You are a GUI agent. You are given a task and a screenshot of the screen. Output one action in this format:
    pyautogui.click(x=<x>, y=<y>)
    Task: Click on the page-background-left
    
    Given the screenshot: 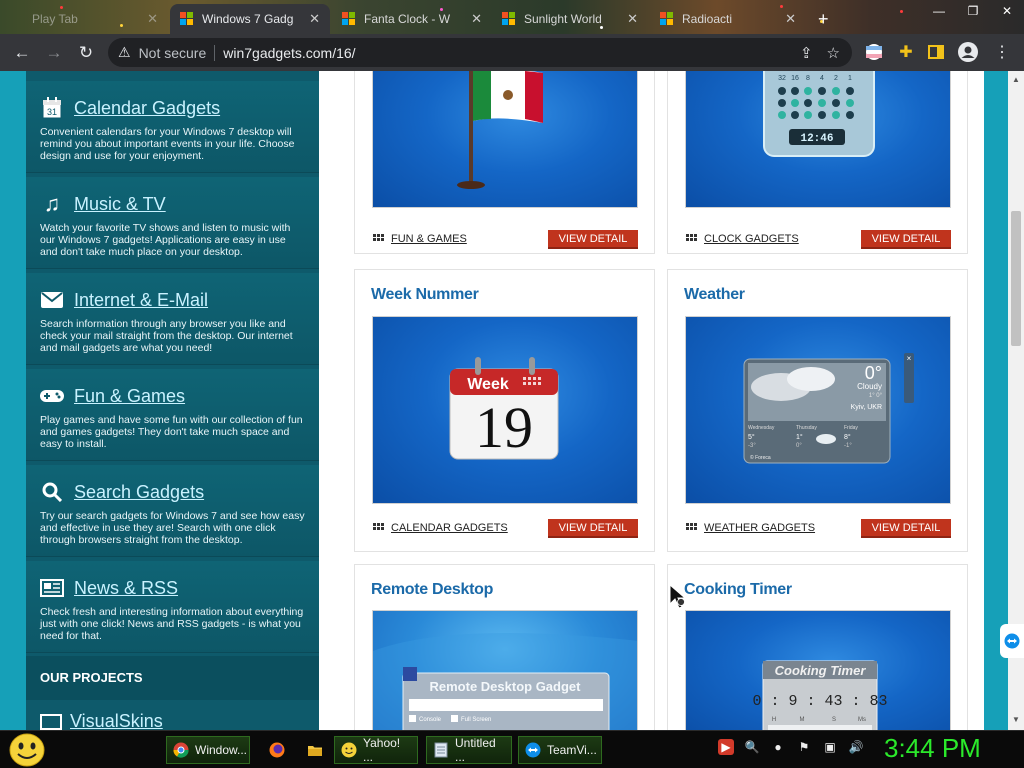 What is the action you would take?
    pyautogui.click(x=13, y=400)
    